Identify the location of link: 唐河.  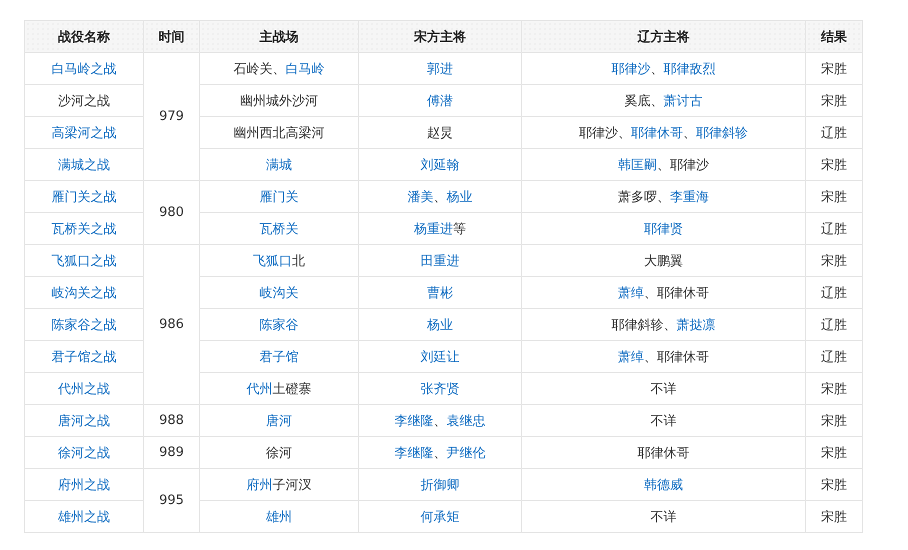
(279, 421).